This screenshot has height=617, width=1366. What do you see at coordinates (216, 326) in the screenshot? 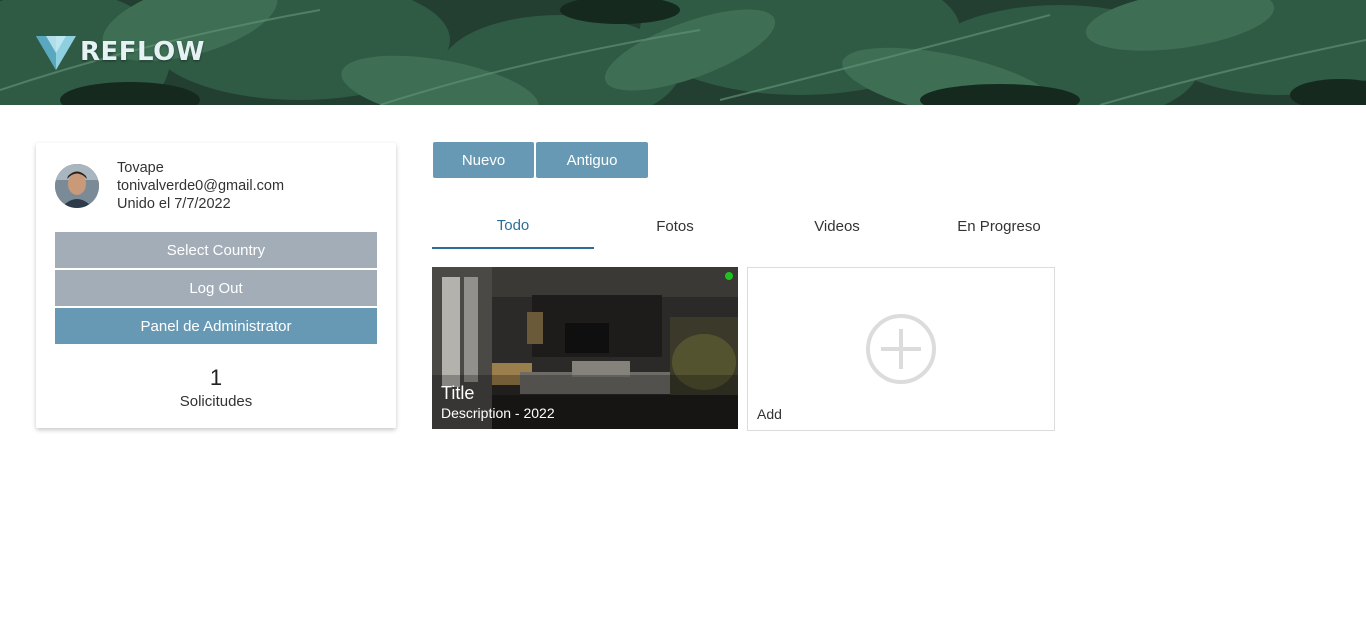
I see `admin-panel-button: Panel de Administrator` at bounding box center [216, 326].